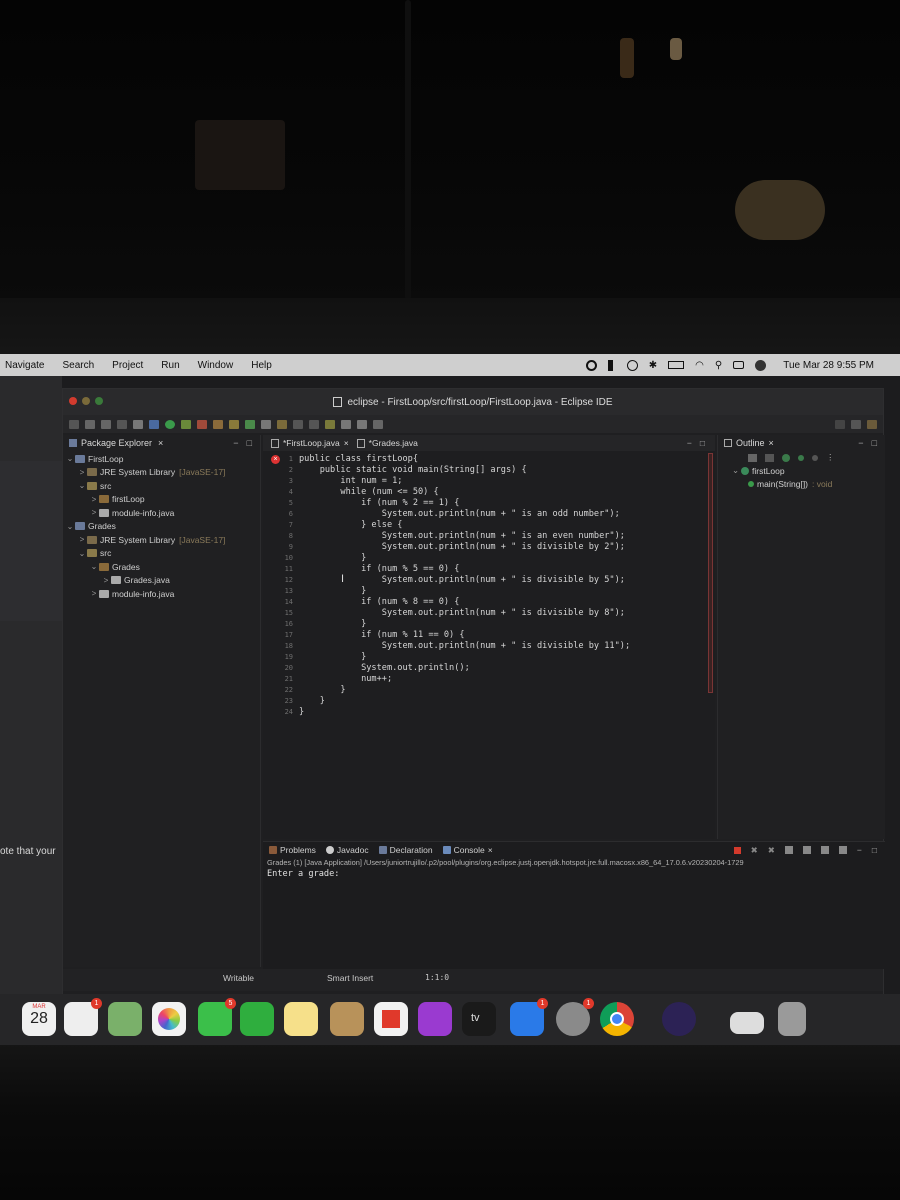 The image size is (900, 1200). What do you see at coordinates (235, 443) in the screenshot?
I see `minimize-view-icon: −` at bounding box center [235, 443].